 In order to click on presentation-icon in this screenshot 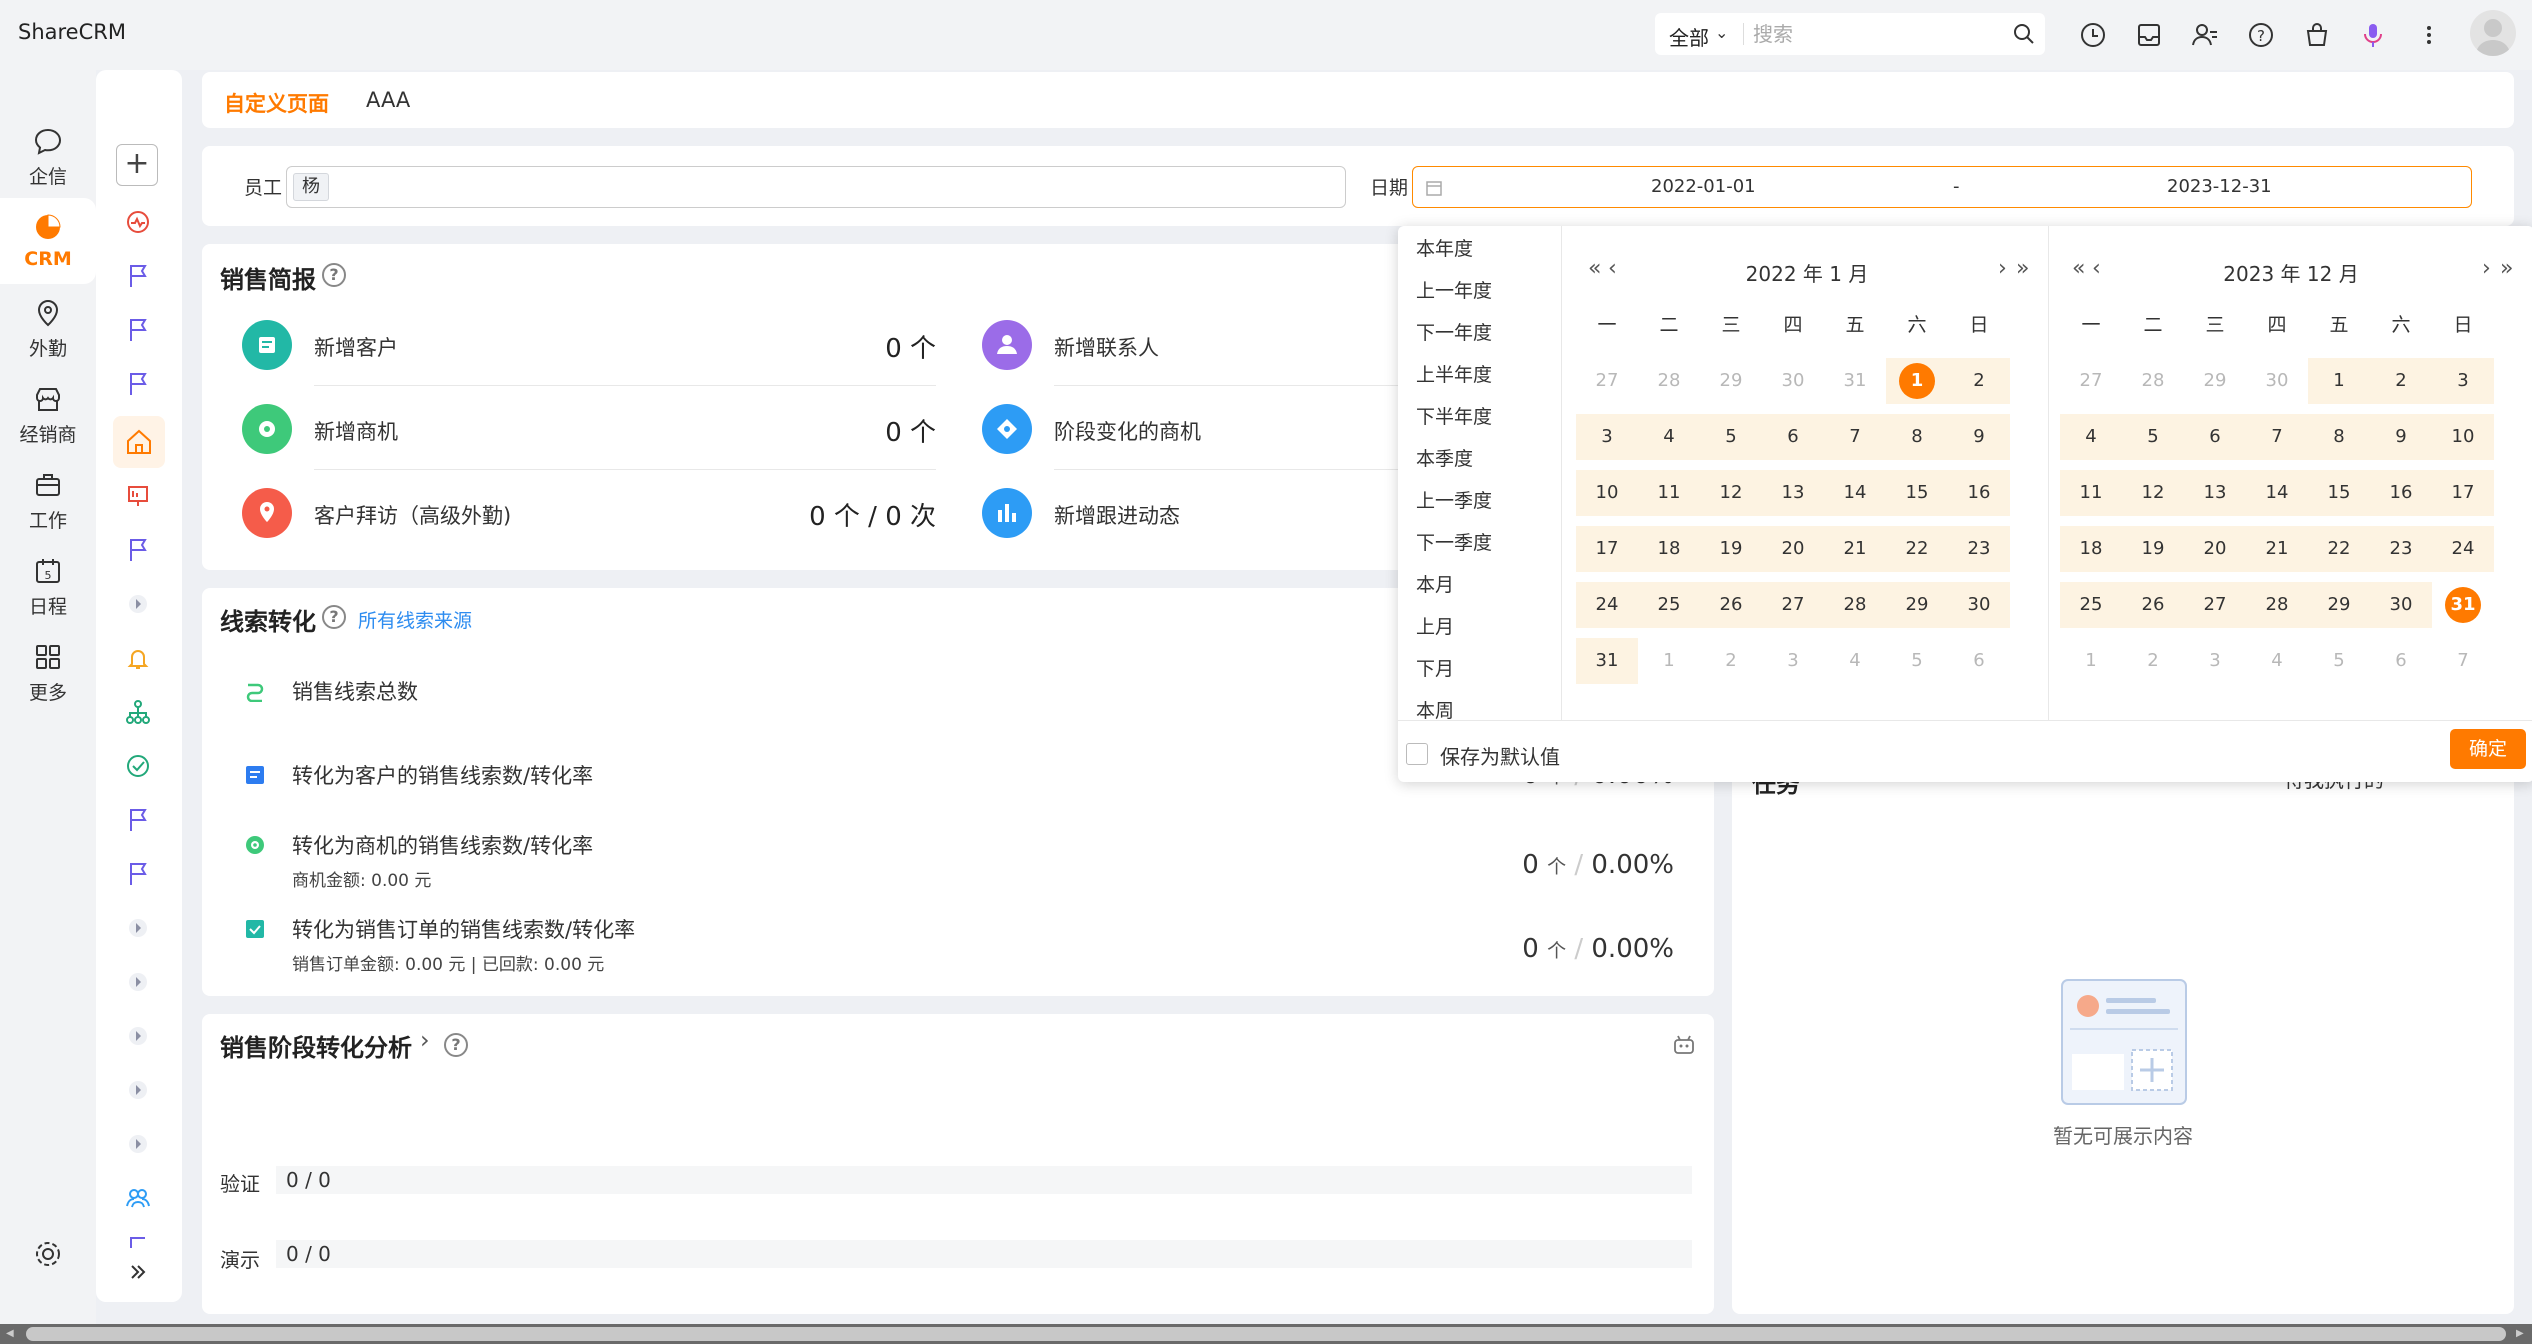, I will do `click(138, 496)`.